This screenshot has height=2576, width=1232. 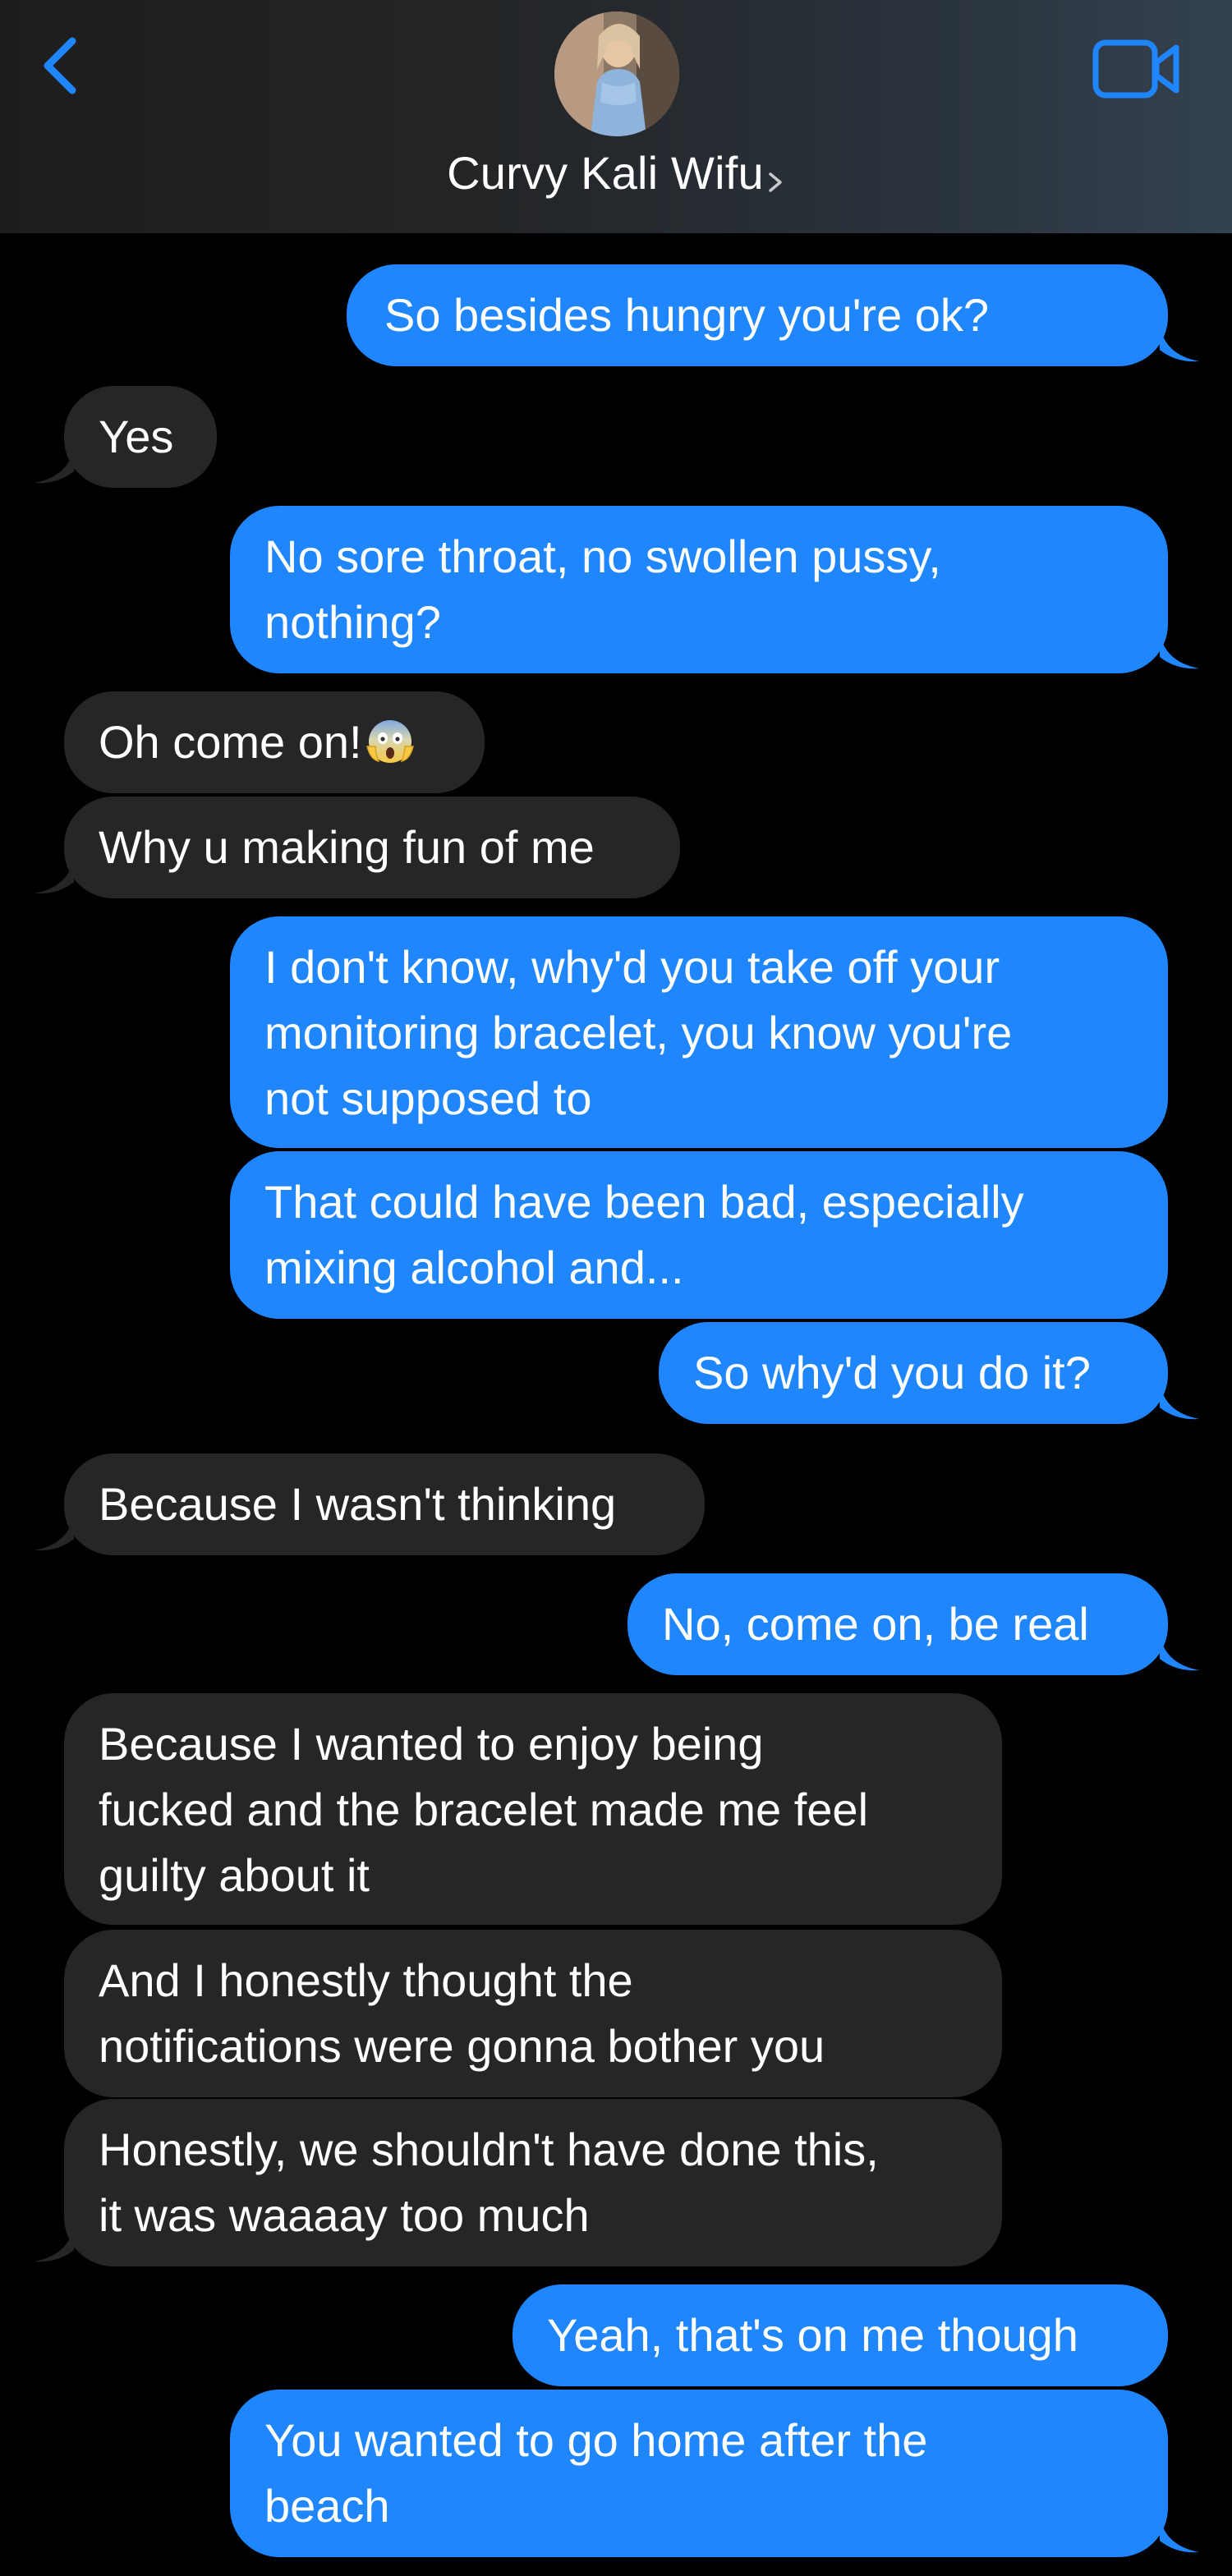 What do you see at coordinates (390, 740) in the screenshot?
I see `face-screaming-in-fear-icon` at bounding box center [390, 740].